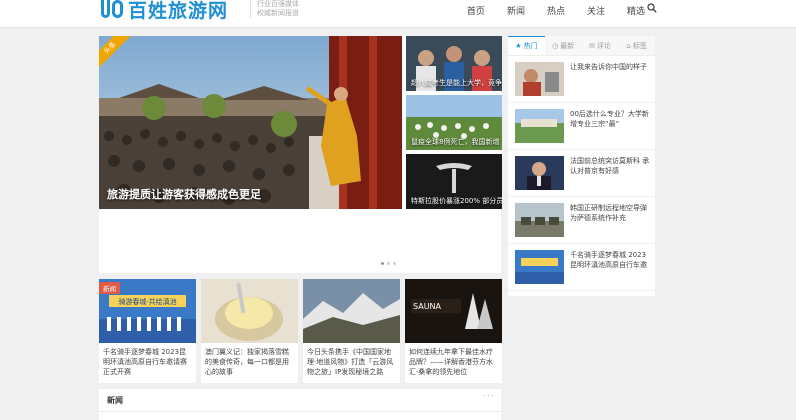 Image resolution: width=796 pixels, height=420 pixels. I want to click on nav-news: 新闻, so click(516, 9).